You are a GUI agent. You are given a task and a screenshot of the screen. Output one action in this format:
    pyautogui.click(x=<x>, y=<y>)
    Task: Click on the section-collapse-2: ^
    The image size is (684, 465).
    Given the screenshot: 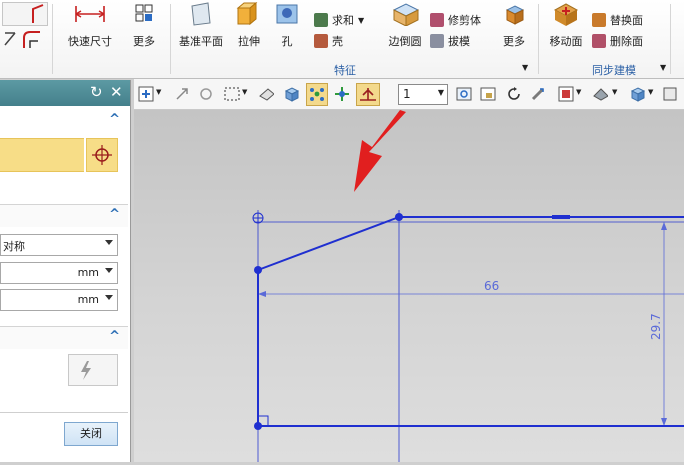 What is the action you would take?
    pyautogui.click(x=64, y=215)
    